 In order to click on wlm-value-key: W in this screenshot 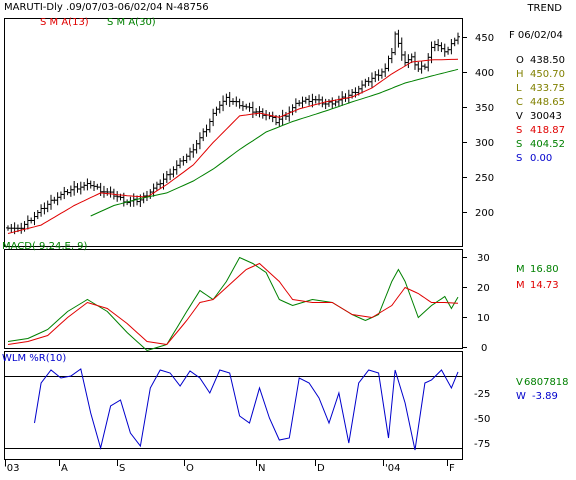, I will do `click(521, 396)`.